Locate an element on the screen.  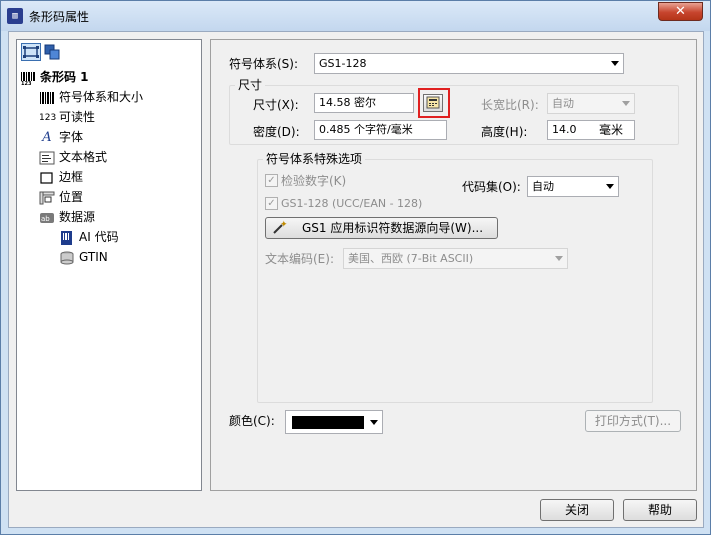
tree-item-gtin-label: GTIN is located at coordinates (93, 257).